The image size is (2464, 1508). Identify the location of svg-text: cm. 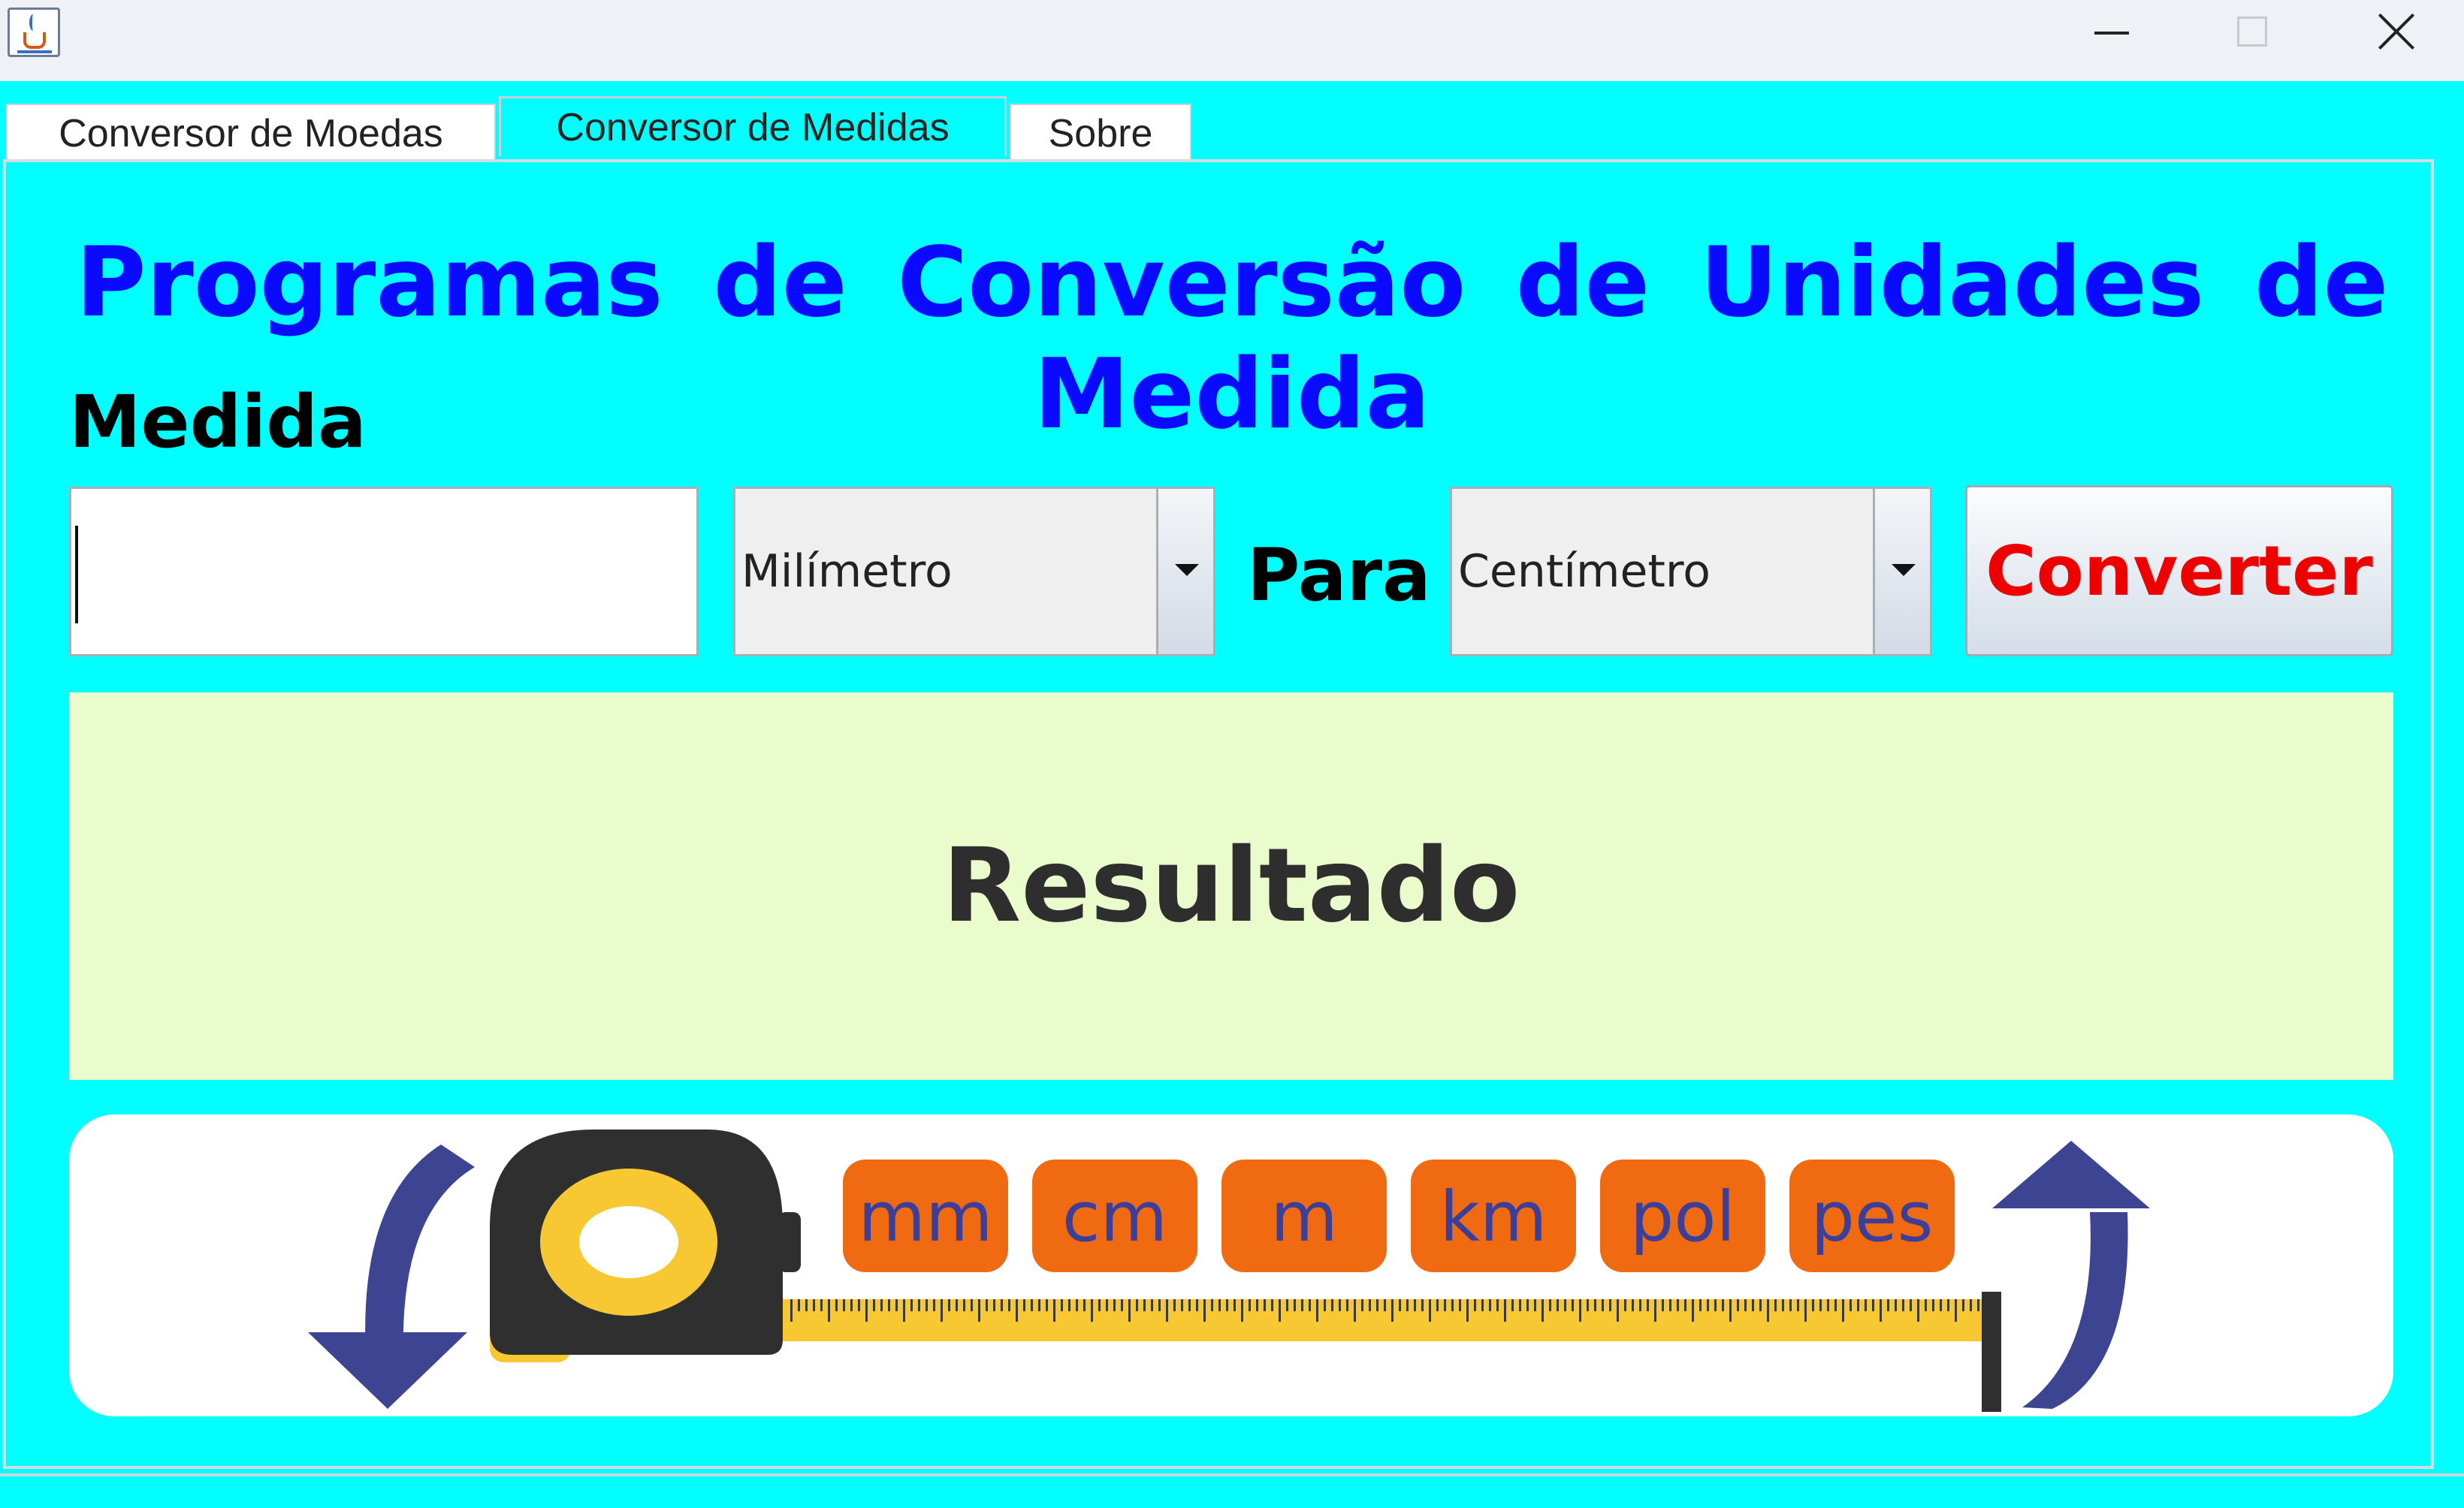
(1114, 1217).